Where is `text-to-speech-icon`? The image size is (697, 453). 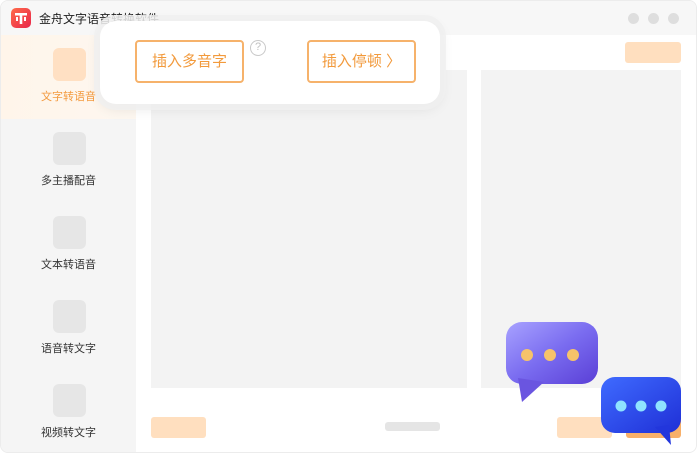
text-to-speech-icon is located at coordinates (69, 64).